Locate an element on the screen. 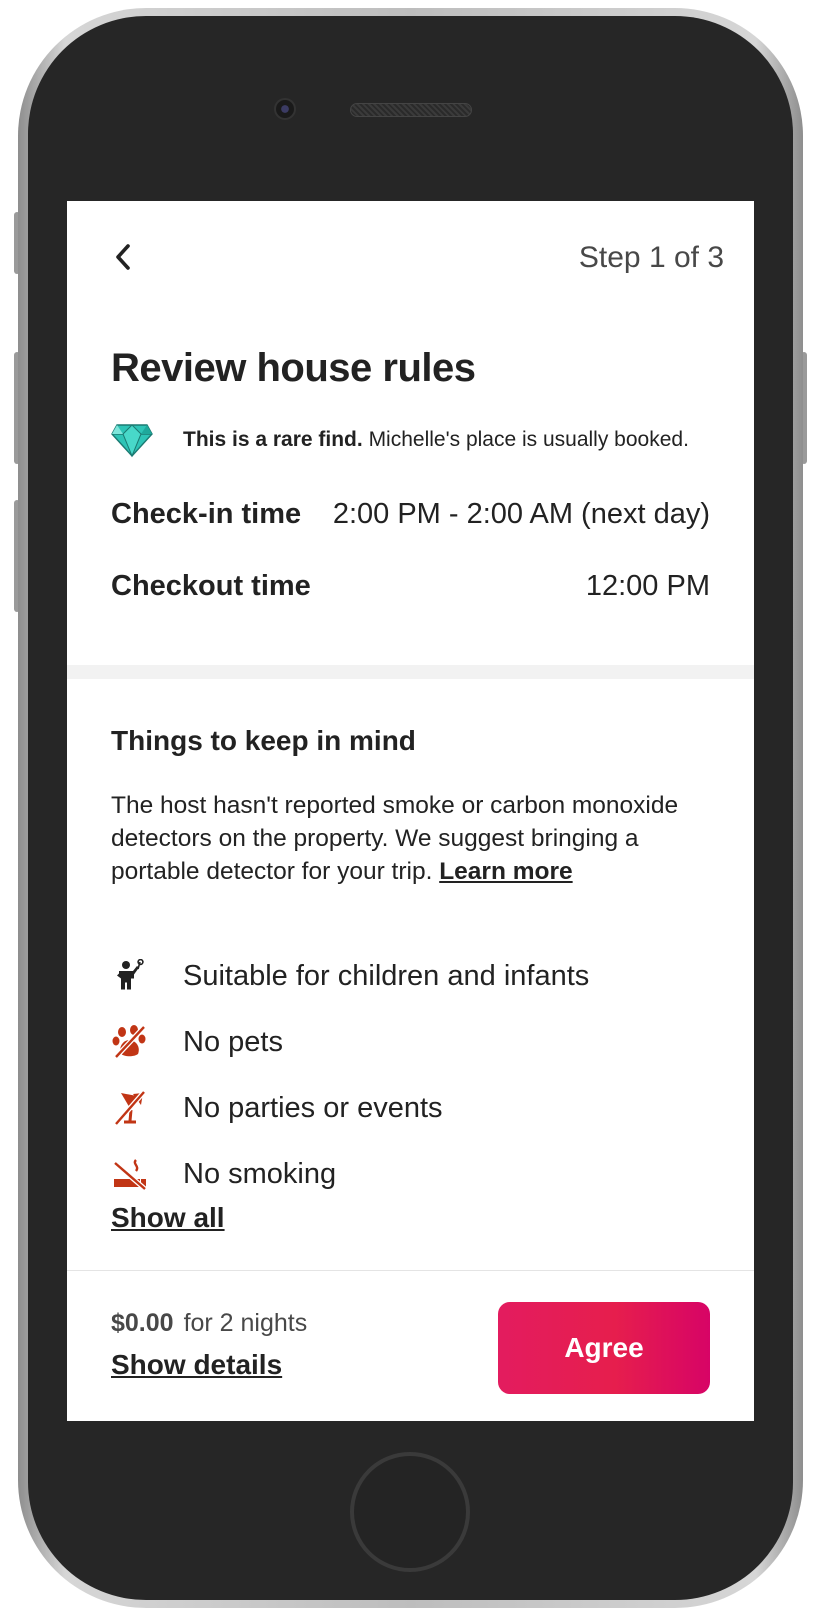  list-item: No smoking is located at coordinates (350, 1174).